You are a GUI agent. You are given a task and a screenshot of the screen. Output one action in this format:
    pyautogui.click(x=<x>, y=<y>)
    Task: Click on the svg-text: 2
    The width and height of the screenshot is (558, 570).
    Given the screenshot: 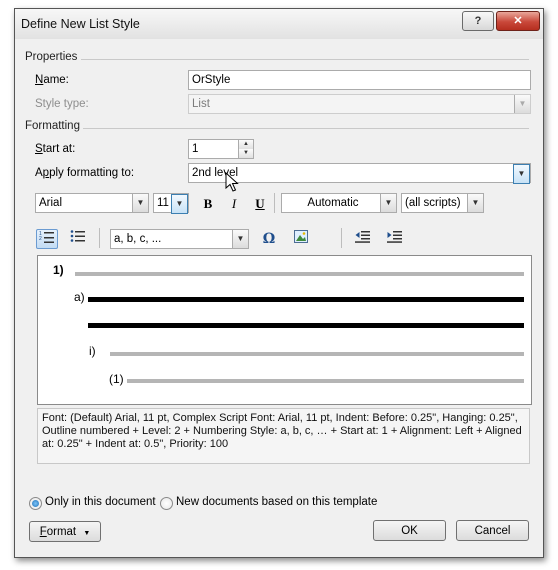 What is the action you would take?
    pyautogui.click(x=40, y=239)
    